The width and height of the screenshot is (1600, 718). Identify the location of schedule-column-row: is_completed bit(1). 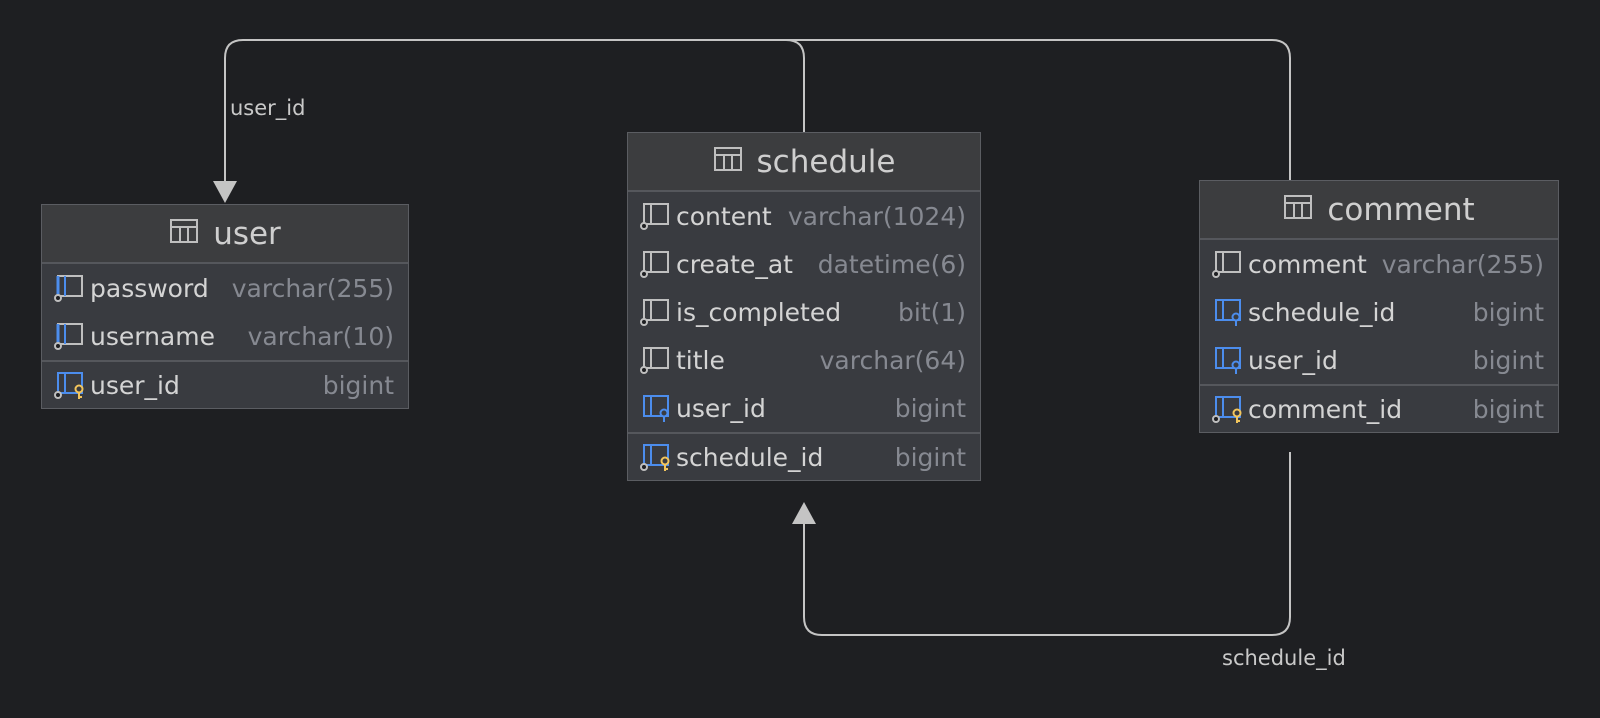
(804, 312).